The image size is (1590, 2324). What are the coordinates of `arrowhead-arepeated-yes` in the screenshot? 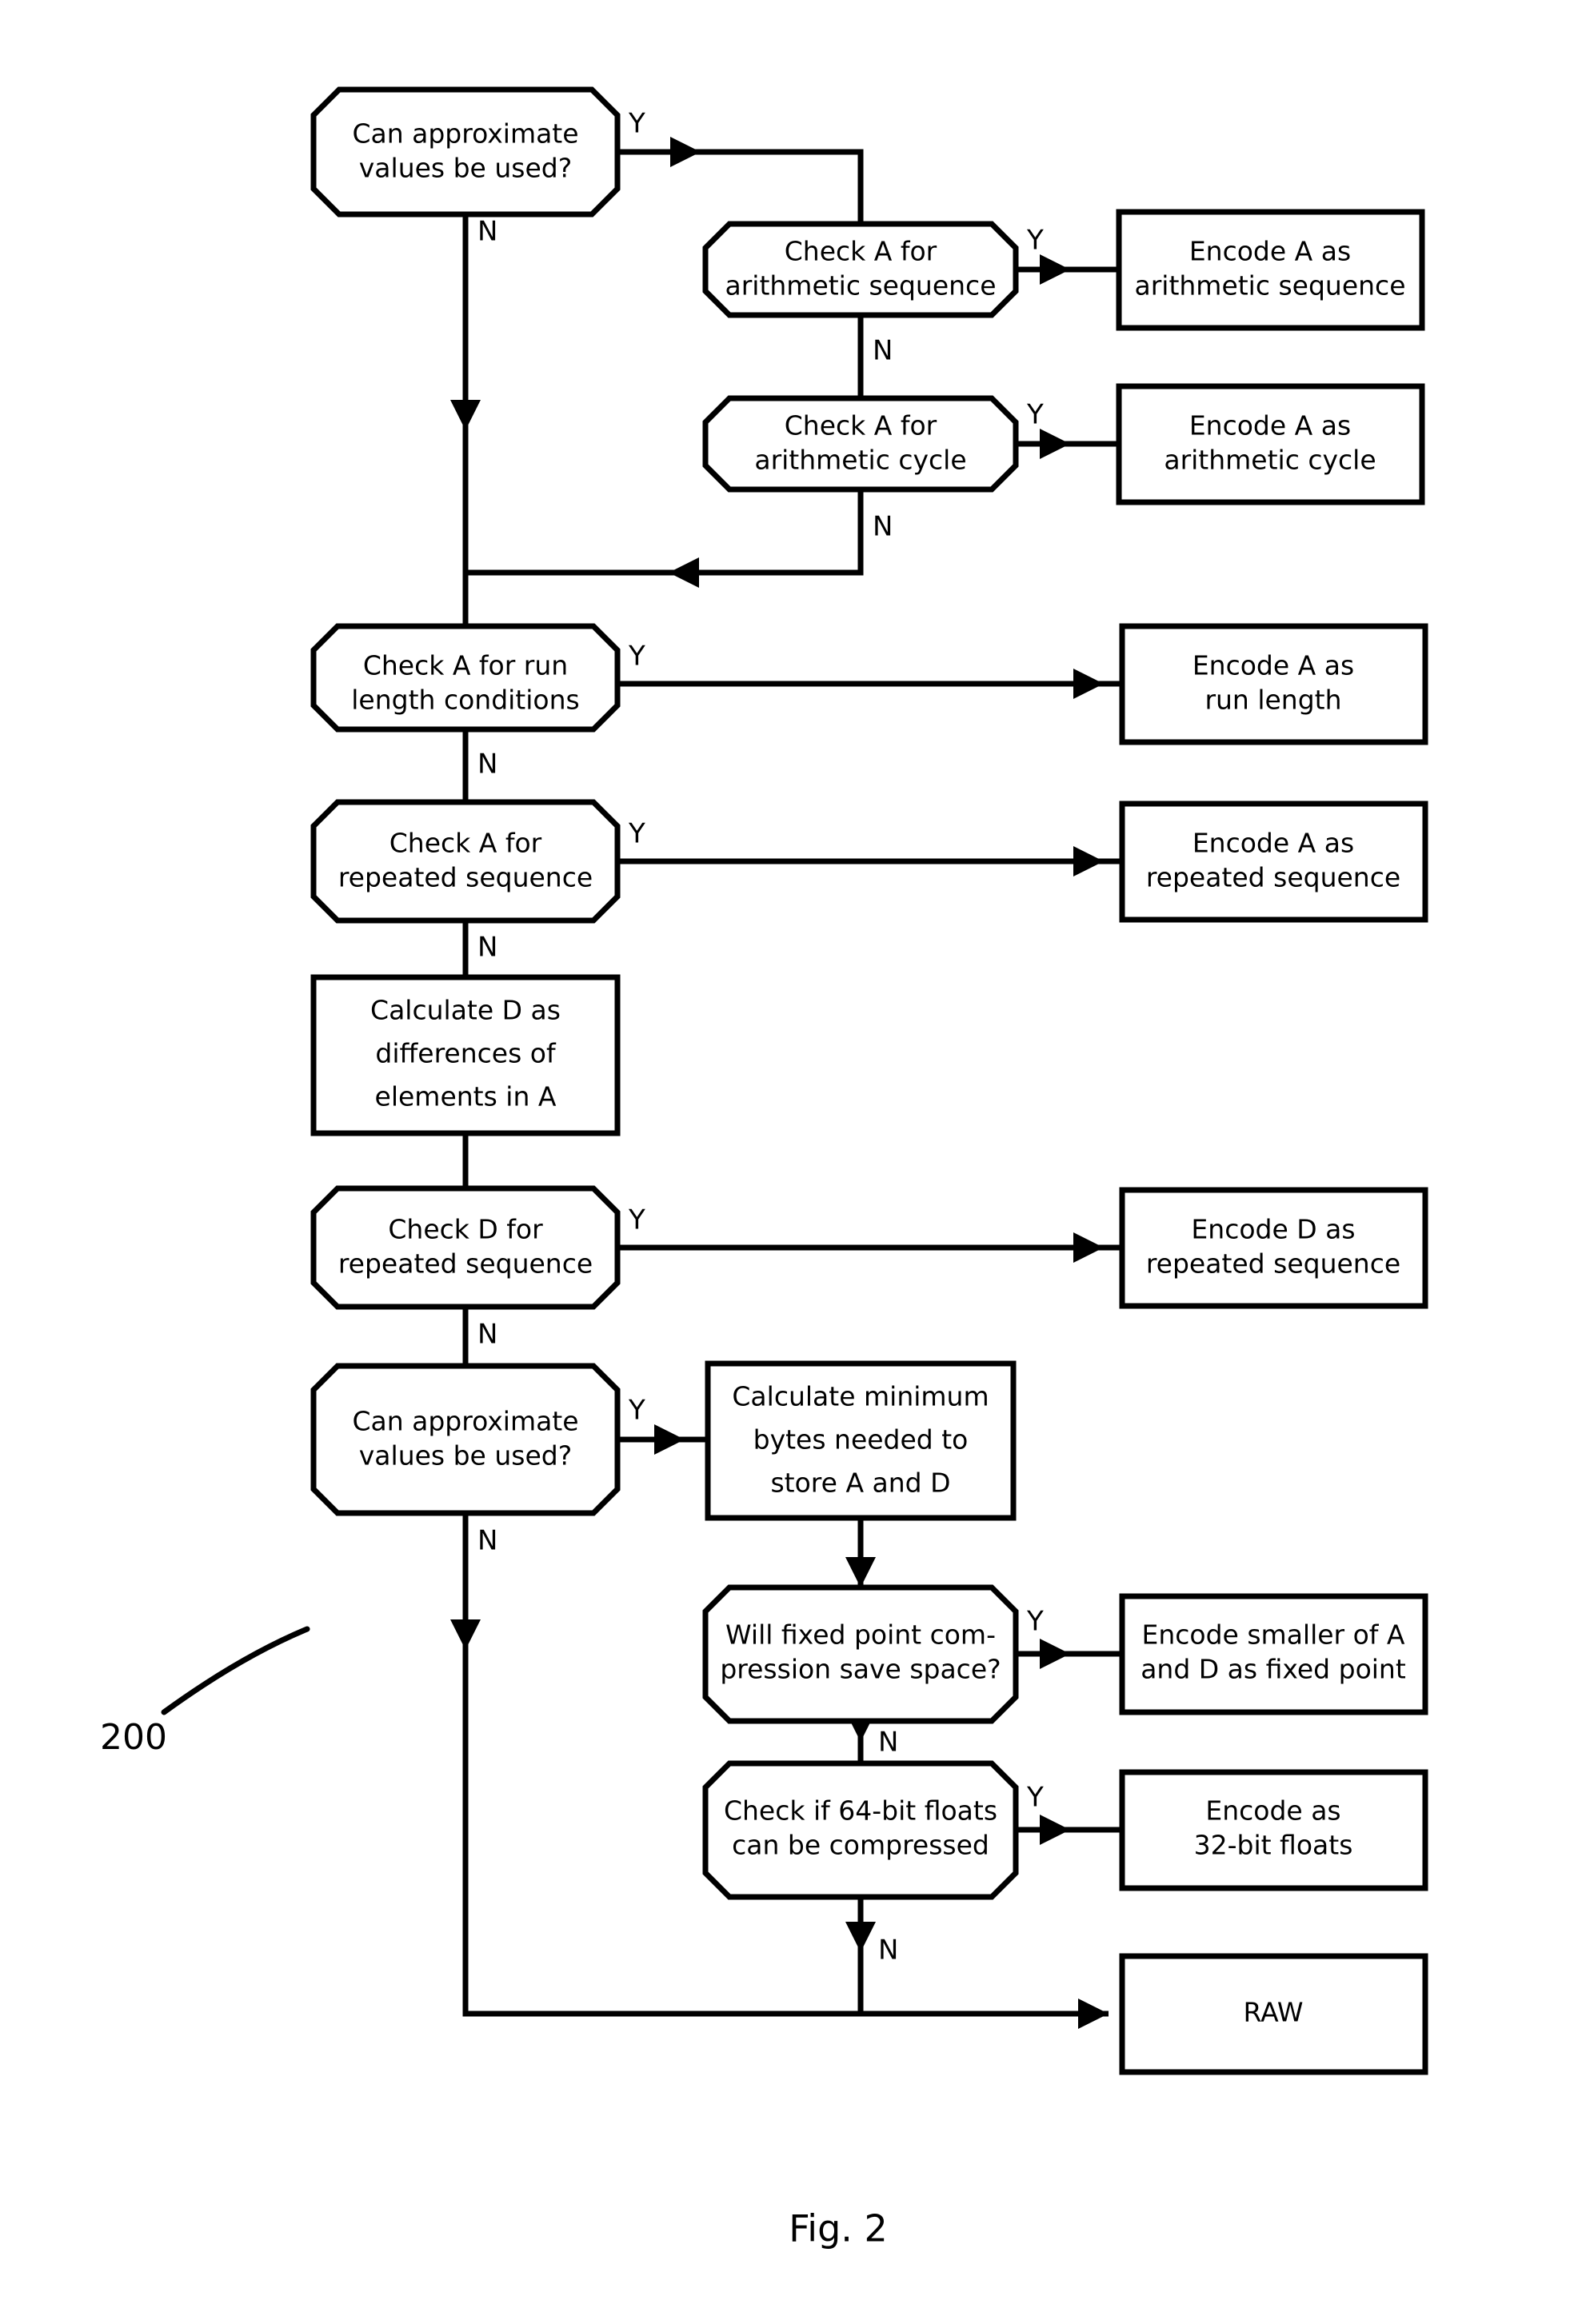 It's located at (1088, 861).